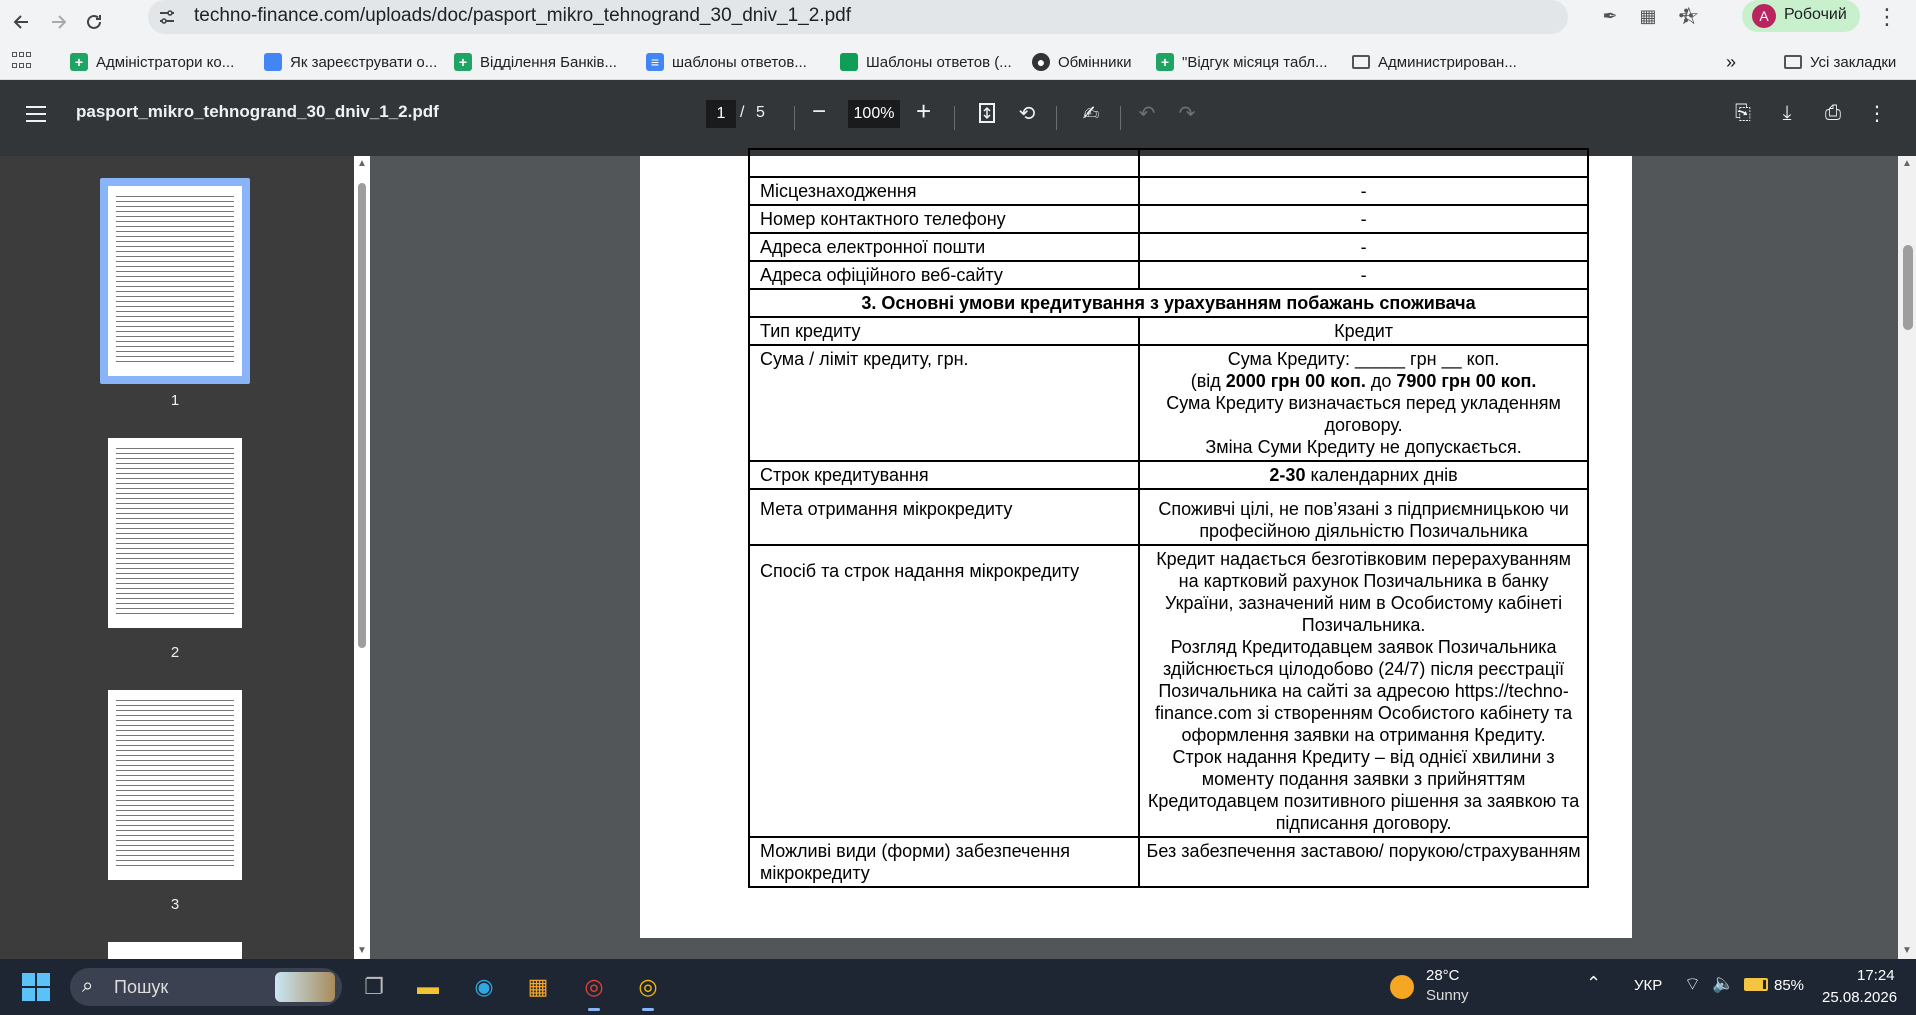 The height and width of the screenshot is (1015, 1916). What do you see at coordinates (1363, 475) in the screenshot?
I see `credit-term-cell: 2-30 календарних днів` at bounding box center [1363, 475].